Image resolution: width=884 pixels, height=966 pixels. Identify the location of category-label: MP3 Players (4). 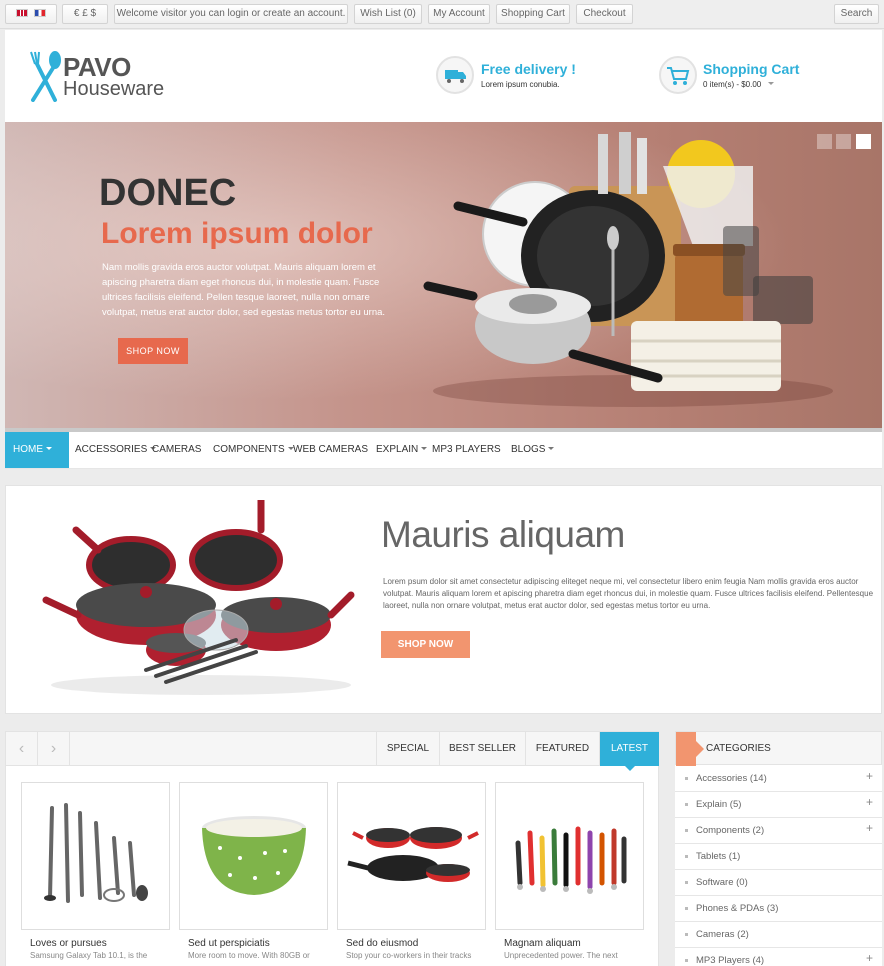
(730, 960).